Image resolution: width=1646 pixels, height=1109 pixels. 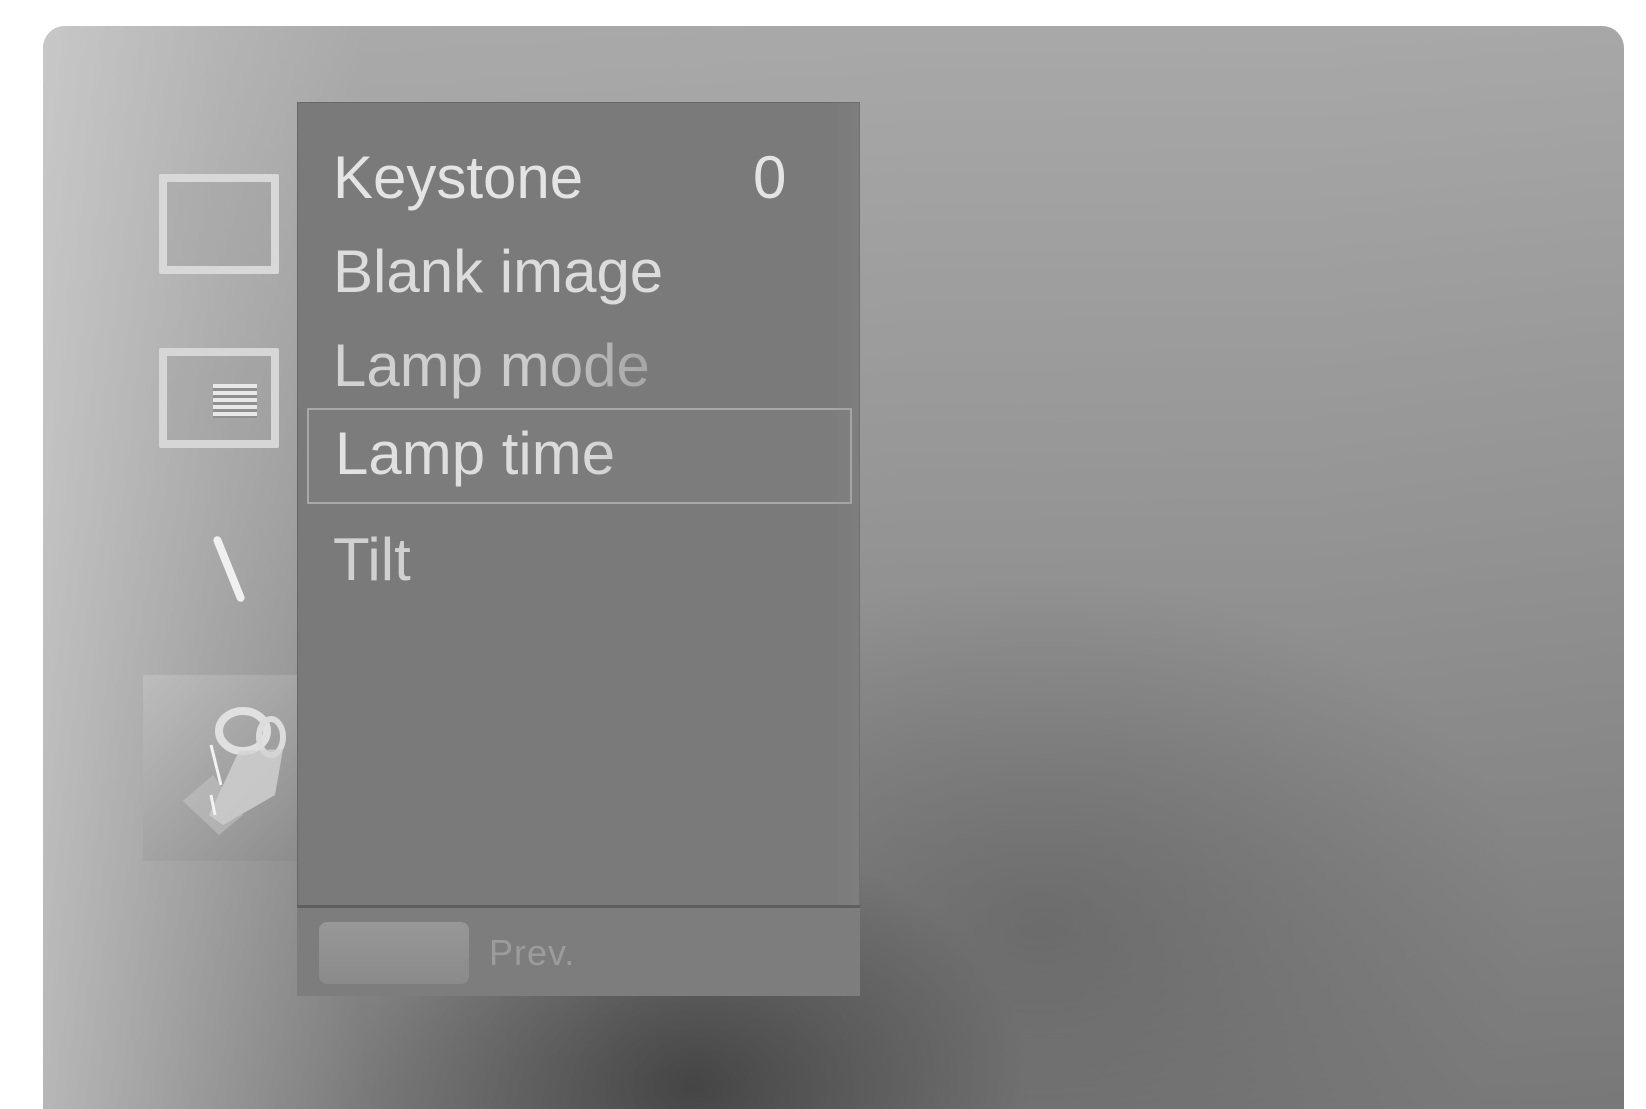 I want to click on prev-button, so click(x=394, y=953).